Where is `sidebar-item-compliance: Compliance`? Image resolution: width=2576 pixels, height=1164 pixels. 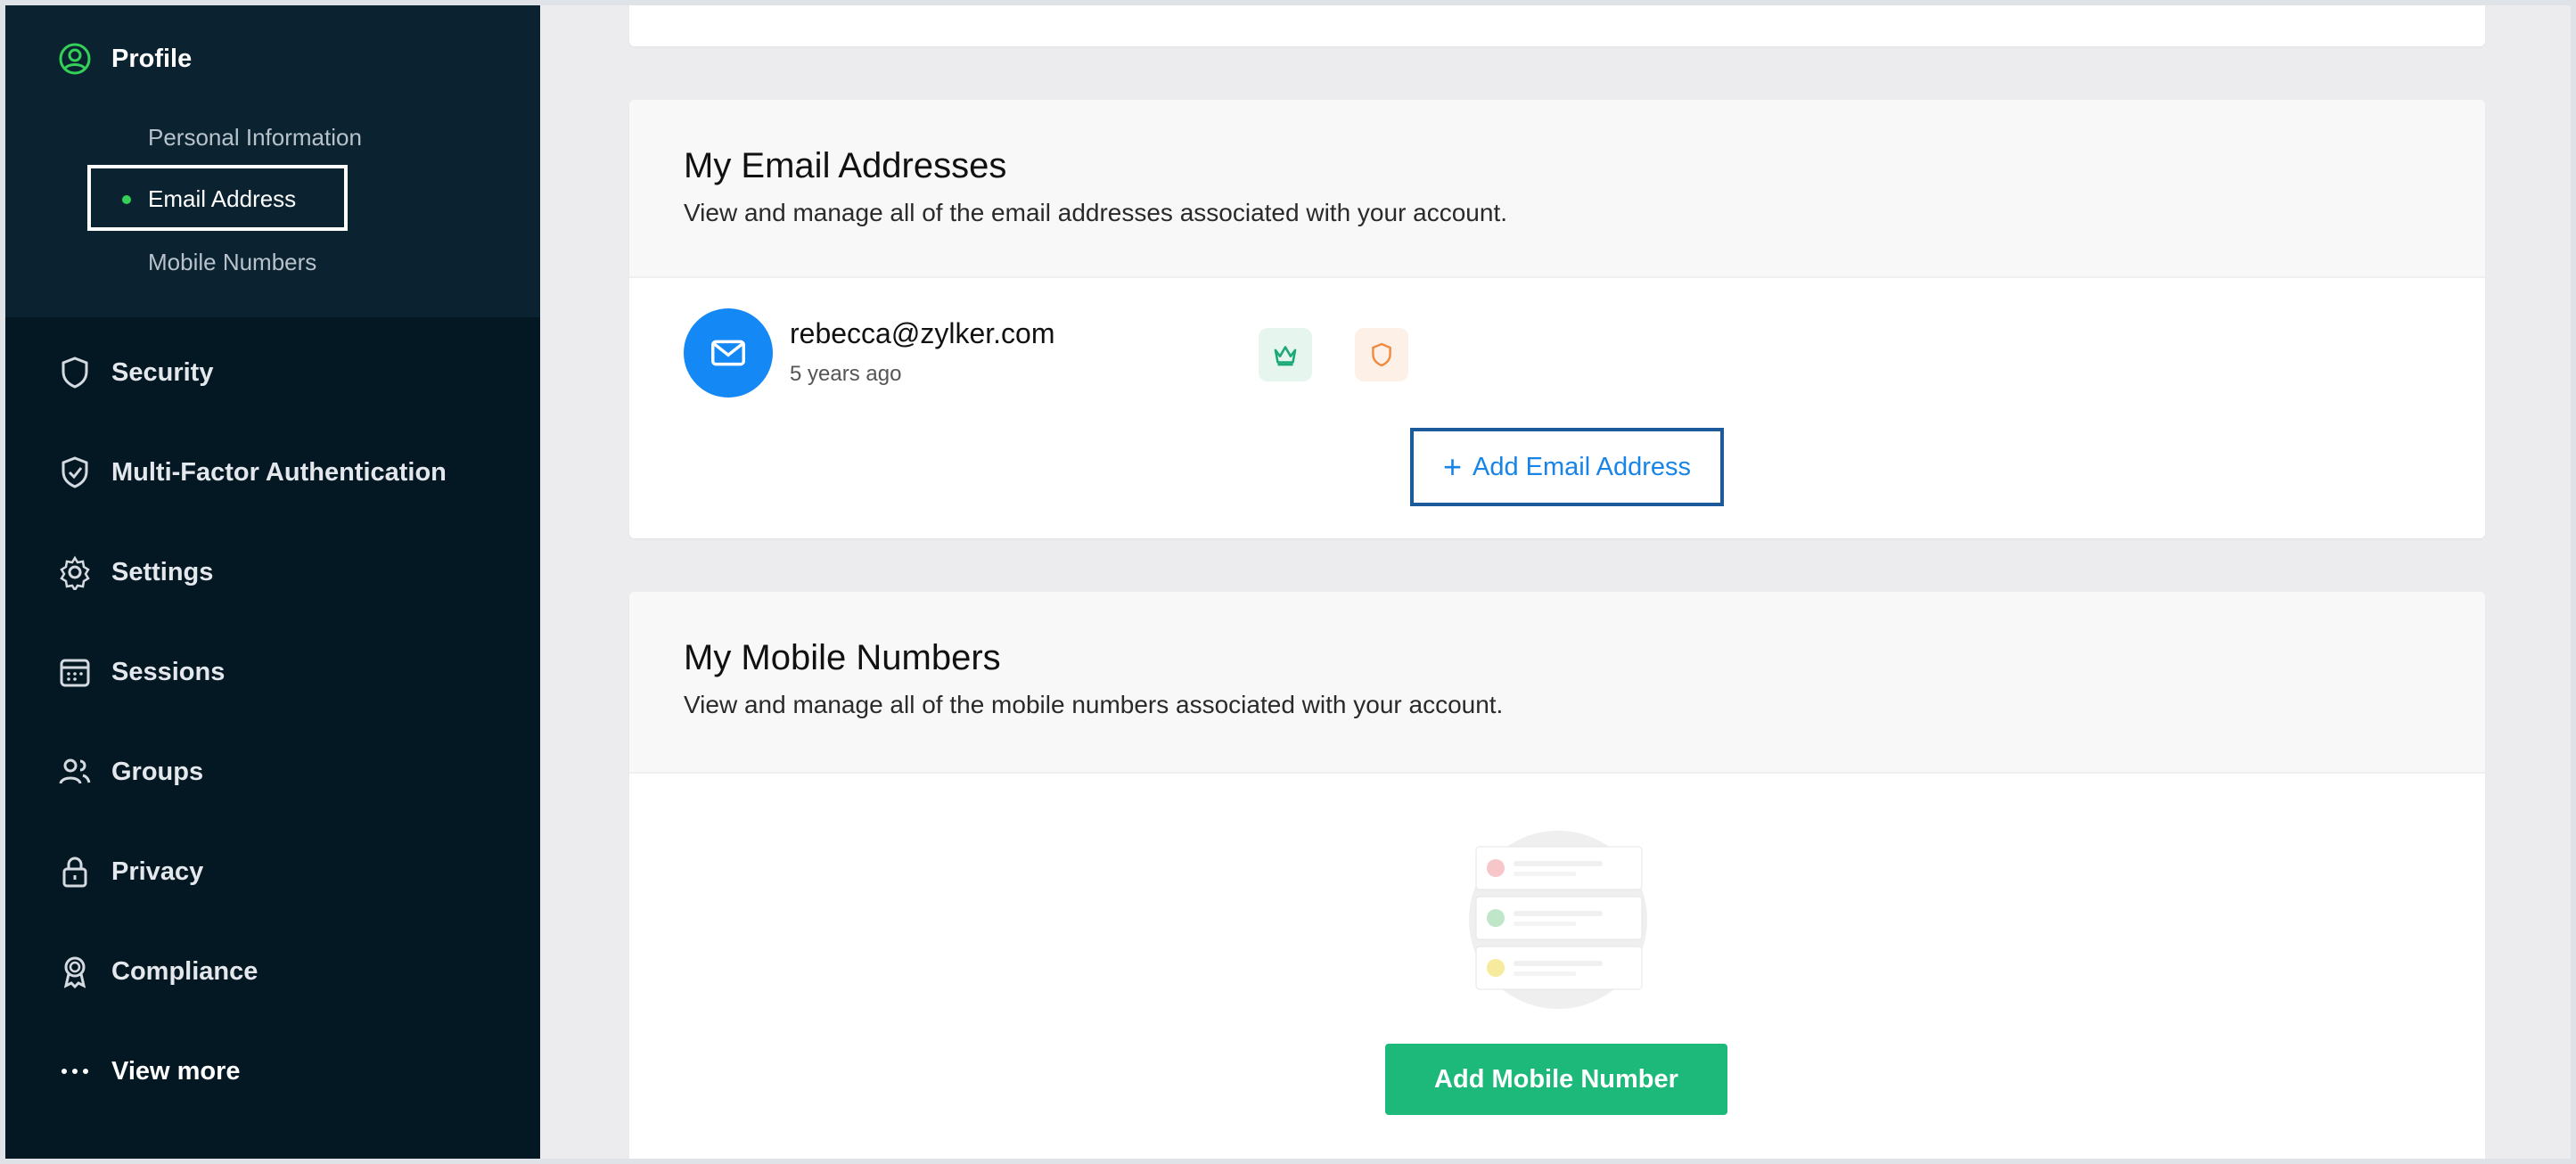 sidebar-item-compliance: Compliance is located at coordinates (157, 972).